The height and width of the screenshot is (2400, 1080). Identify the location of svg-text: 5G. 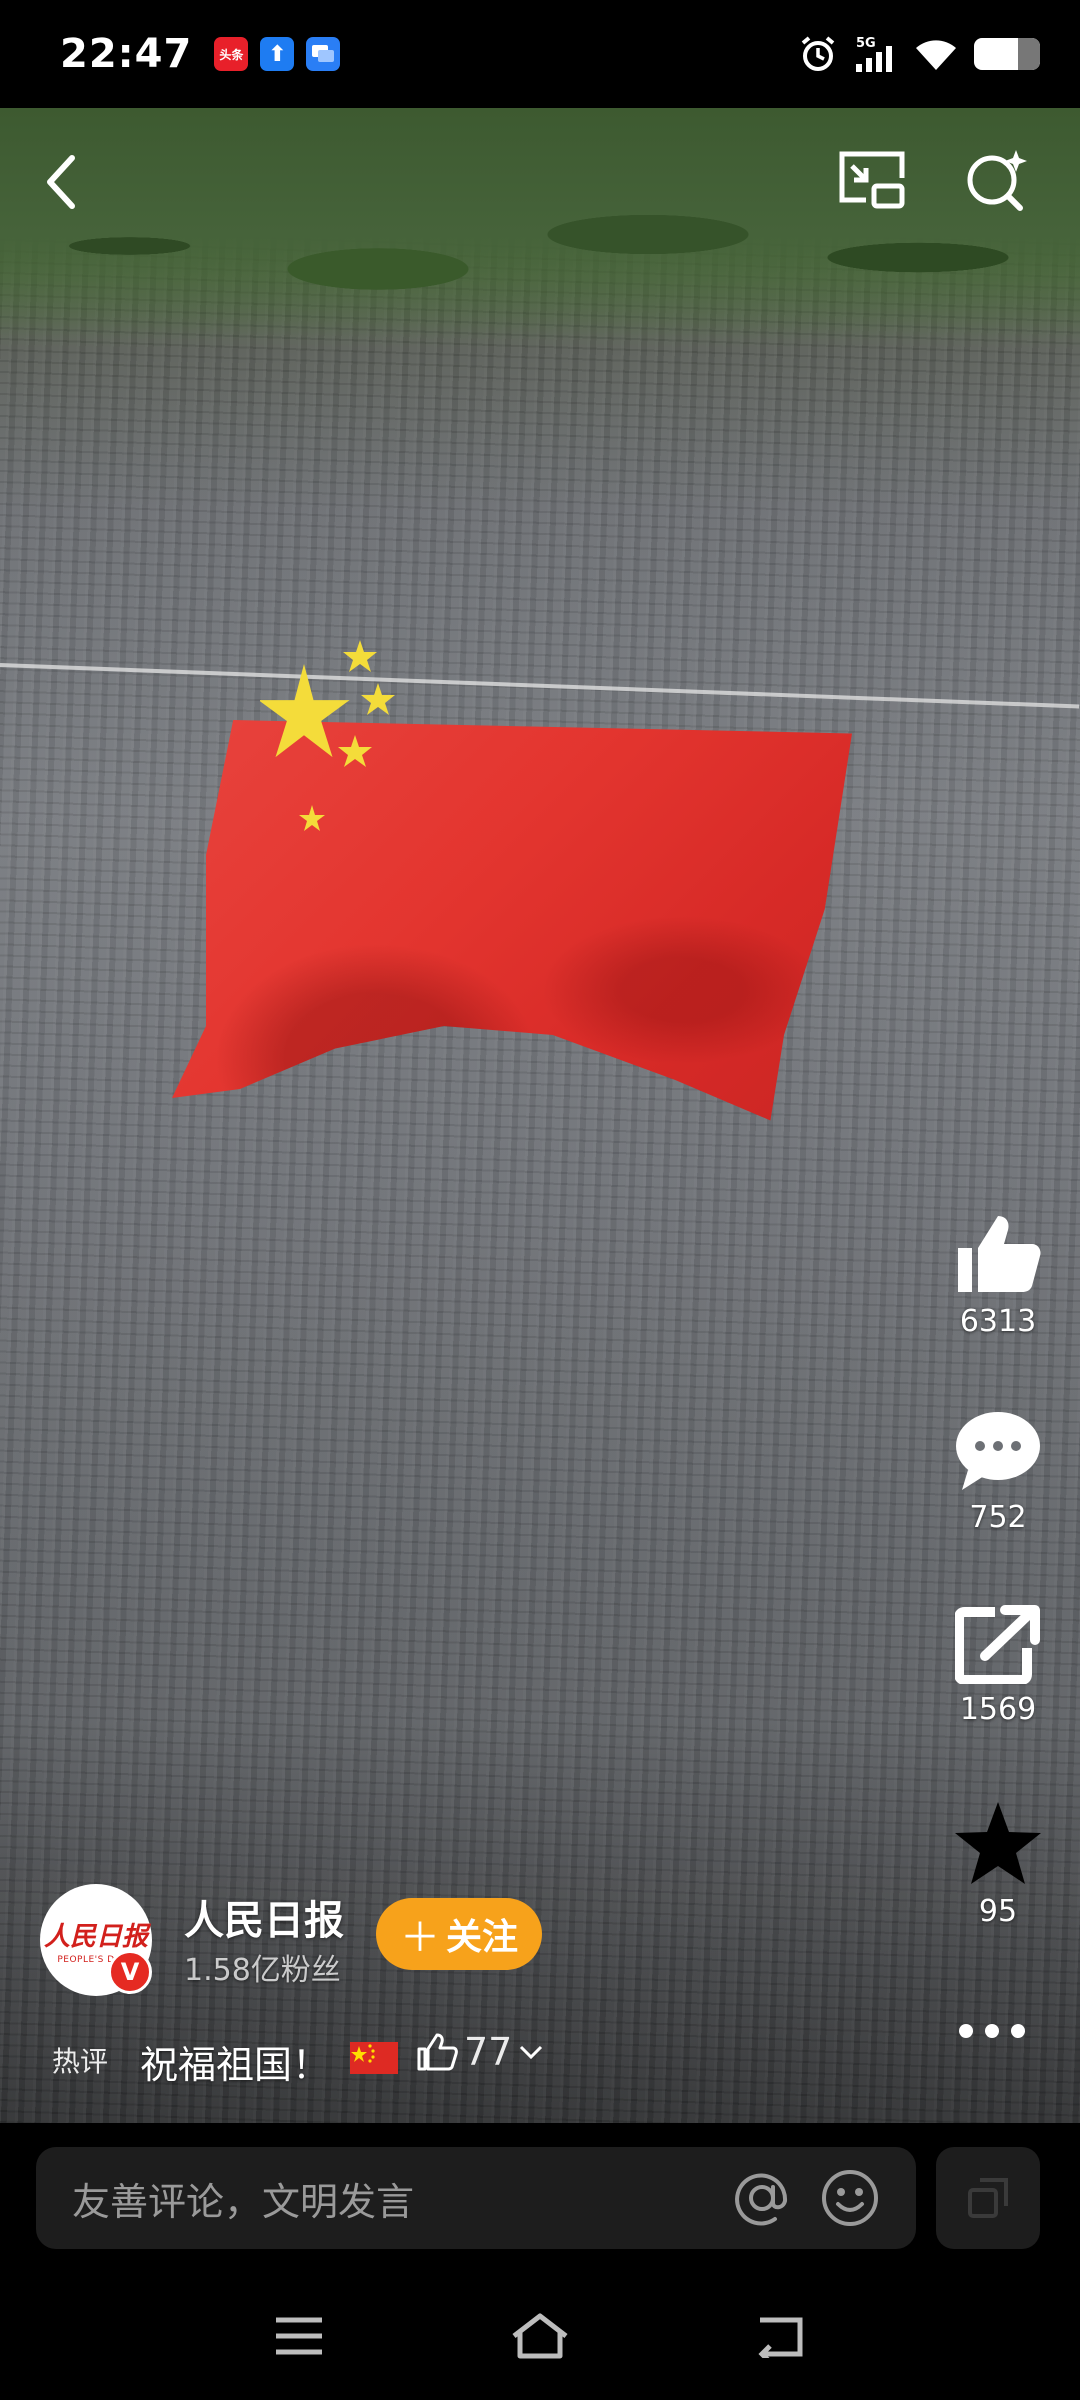
(866, 43).